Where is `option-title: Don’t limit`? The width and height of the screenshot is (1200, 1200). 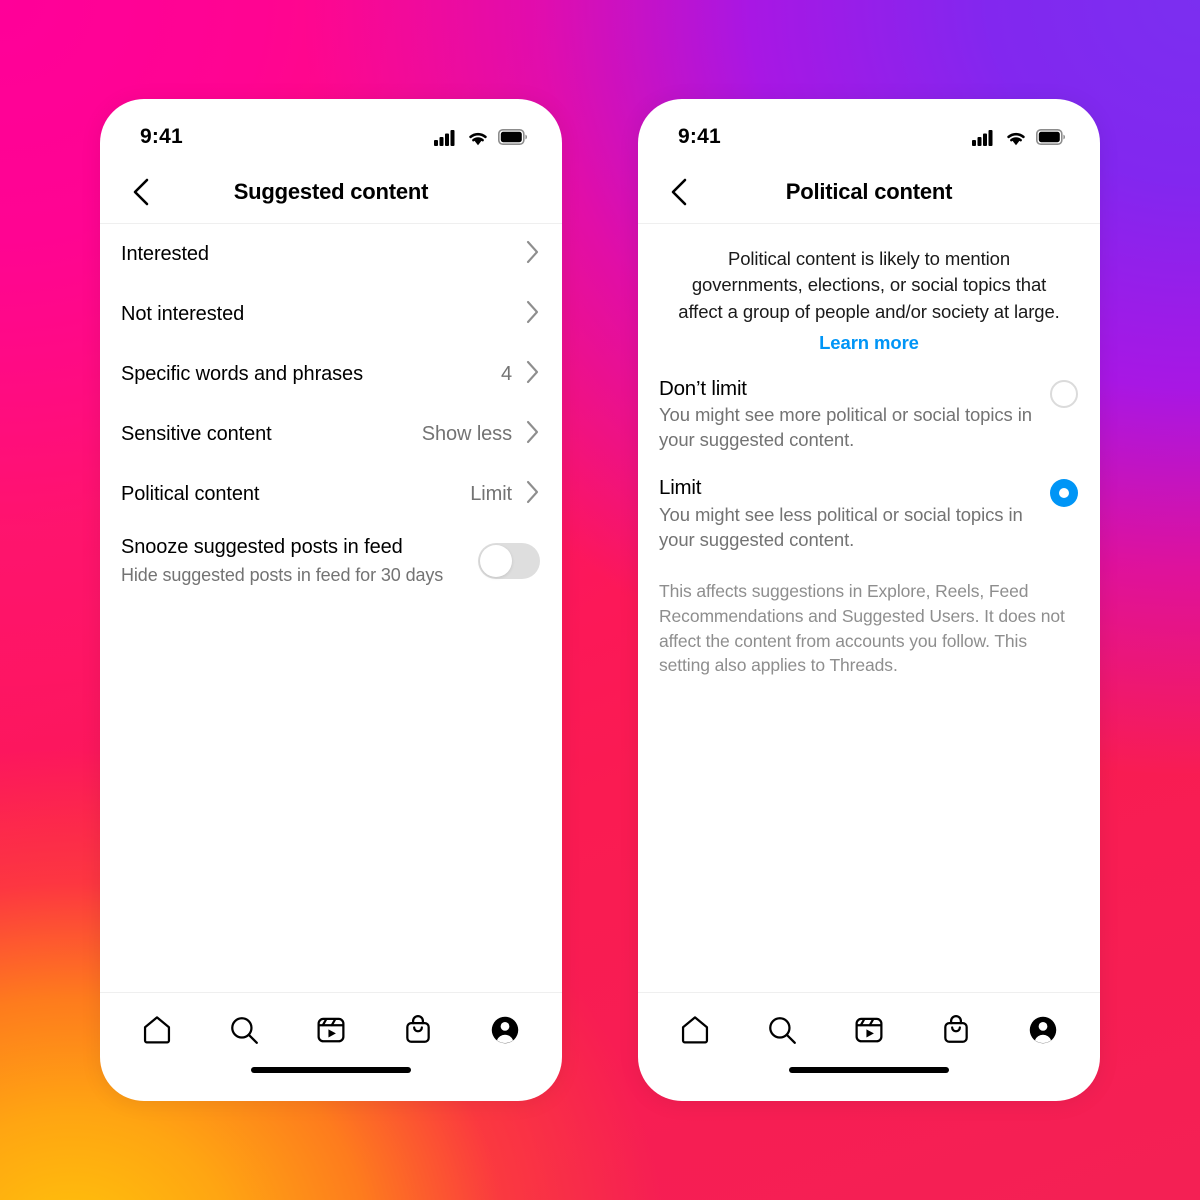 option-title: Don’t limit is located at coordinates (703, 388).